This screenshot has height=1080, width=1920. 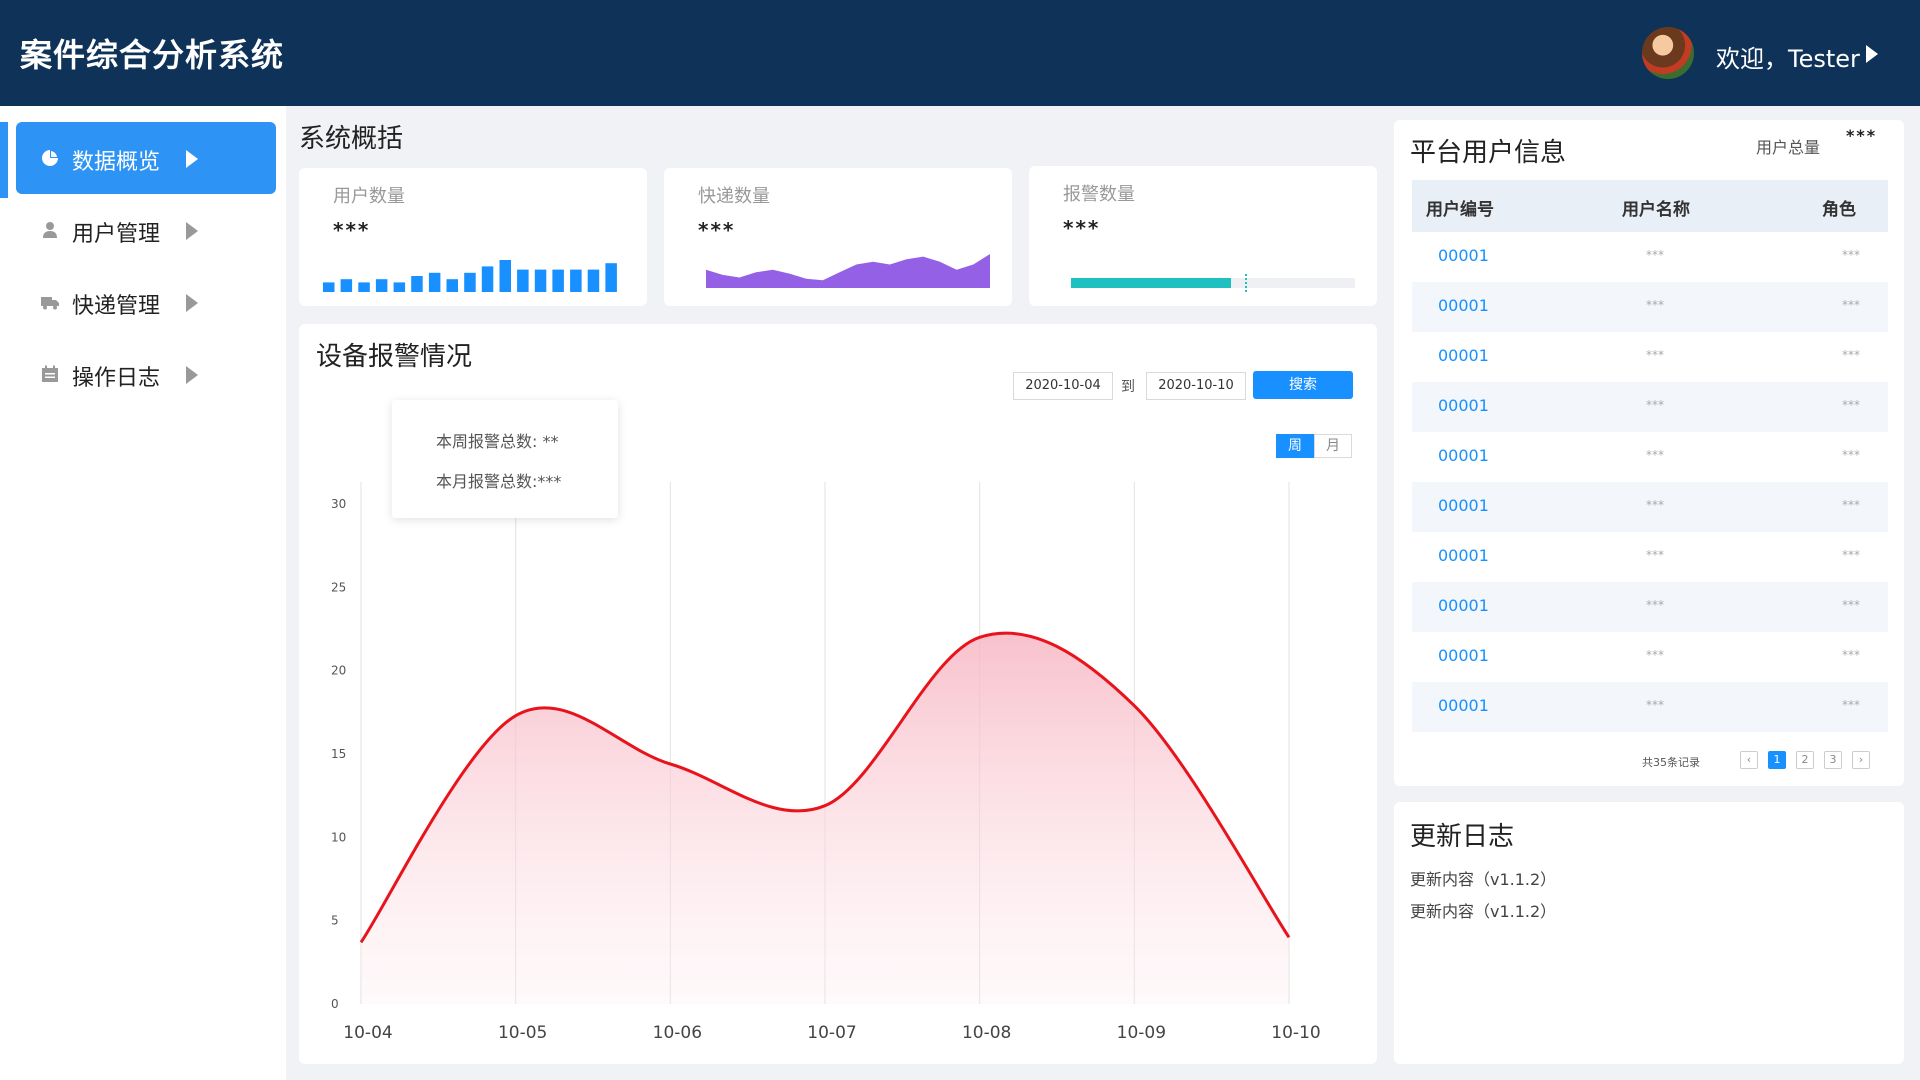 What do you see at coordinates (505, 459) in the screenshot?
I see `alarm-summary-tooltip: 本周报警总数: ** 本月报警总数:***` at bounding box center [505, 459].